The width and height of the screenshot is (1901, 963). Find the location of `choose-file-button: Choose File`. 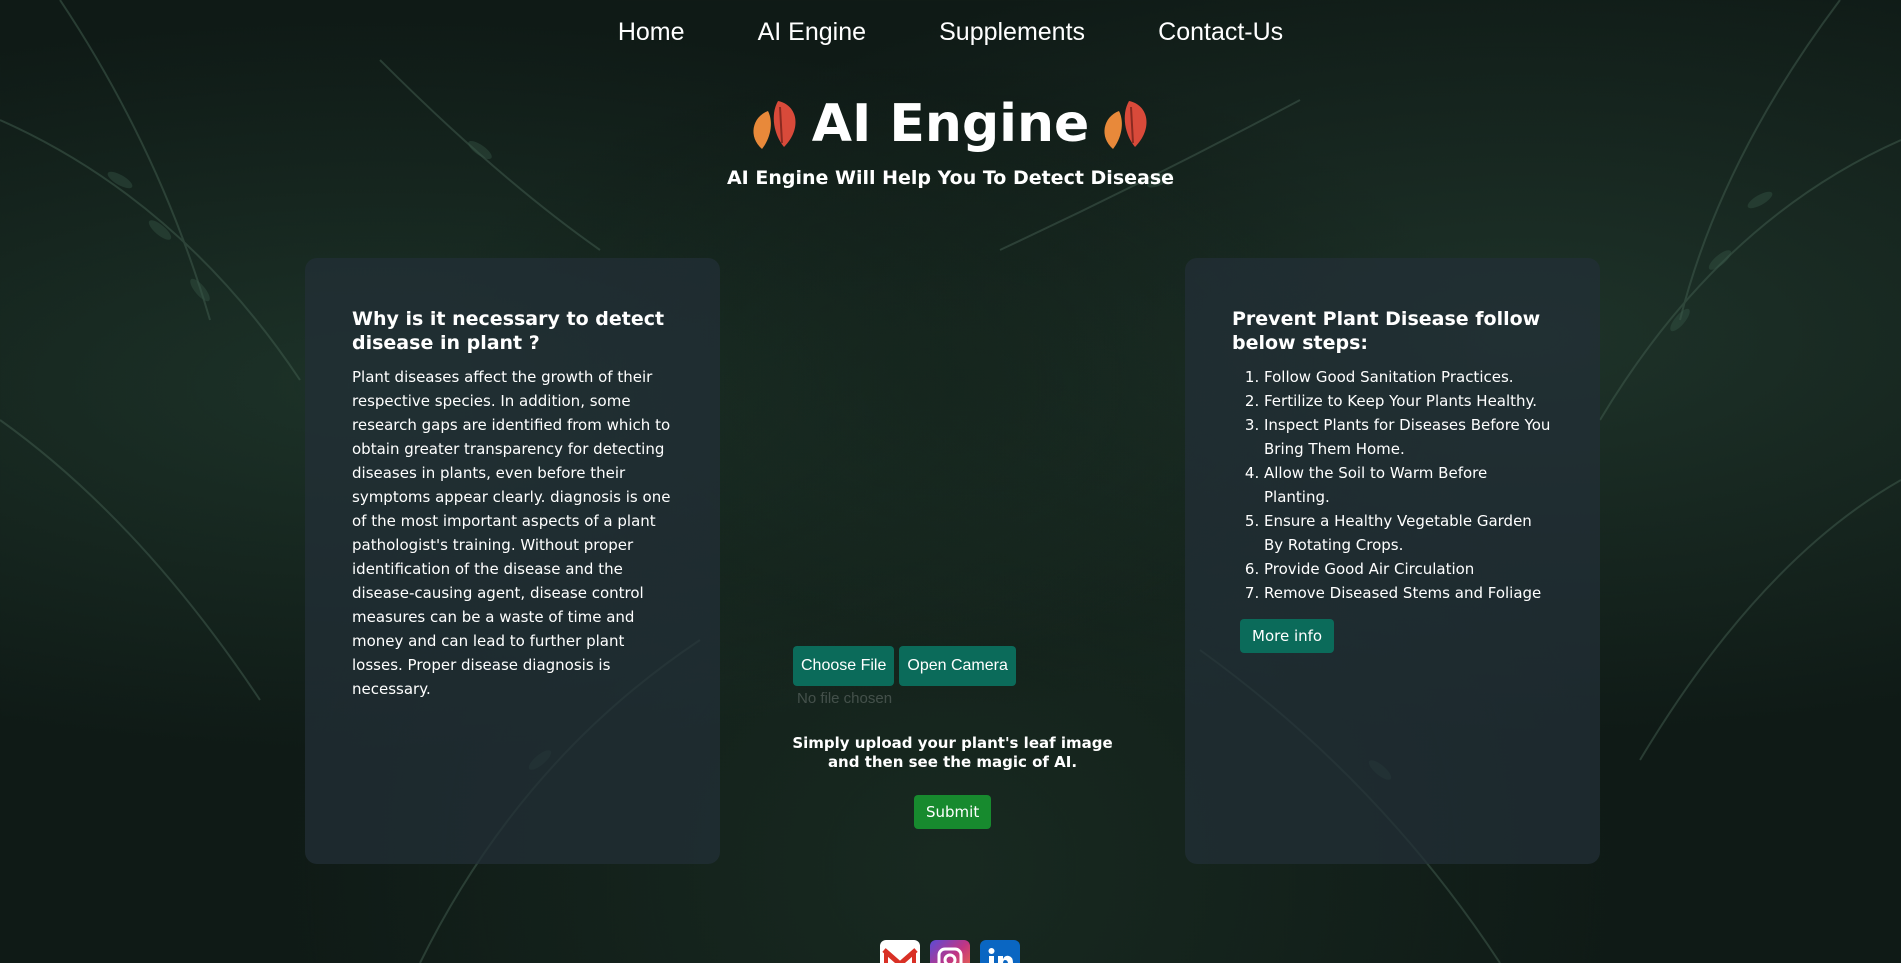

choose-file-button: Choose File is located at coordinates (844, 666).